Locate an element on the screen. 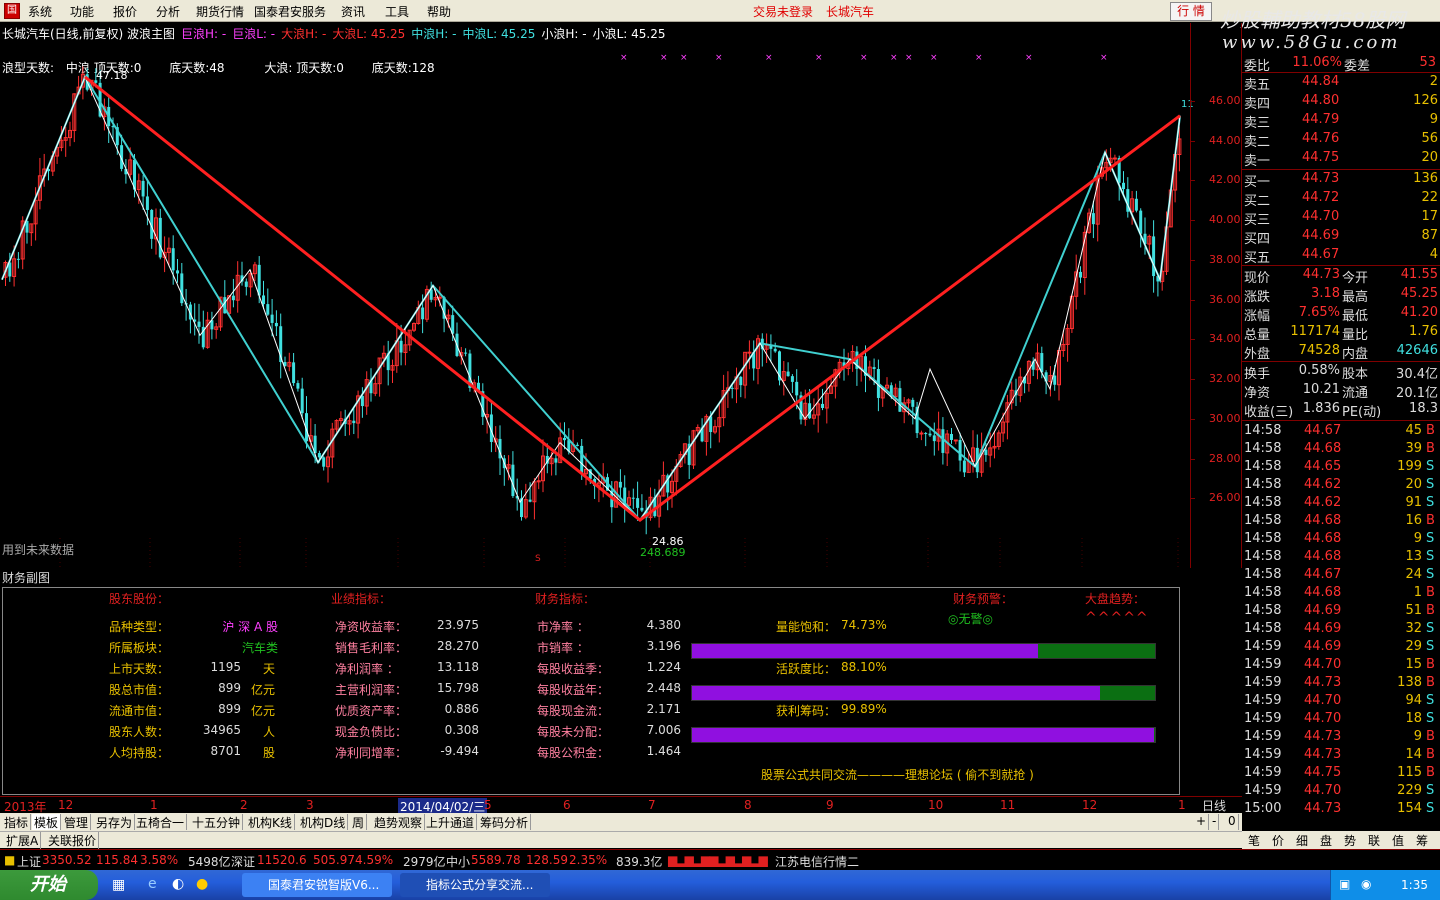  indicator-tab: 另存为 is located at coordinates (115, 822).